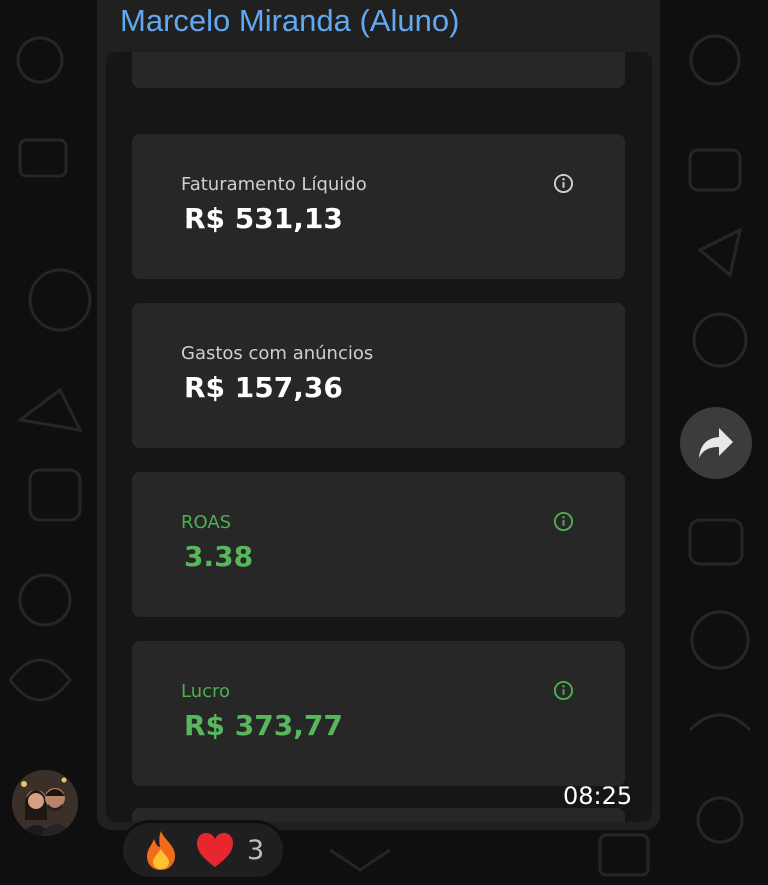 Image resolution: width=768 pixels, height=885 pixels. Describe the element at coordinates (289, 21) in the screenshot. I see `sender-name: Marcelo Miranda (Aluno)` at that location.